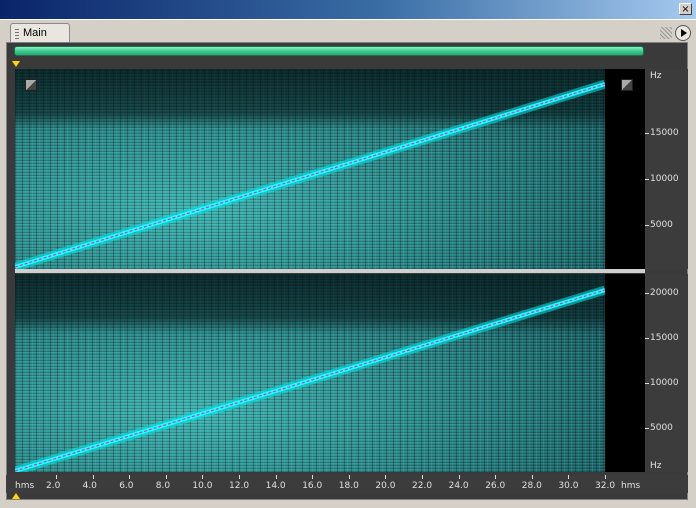 Image resolution: width=696 pixels, height=508 pixels. What do you see at coordinates (625, 169) in the screenshot?
I see `level-meter-top` at bounding box center [625, 169].